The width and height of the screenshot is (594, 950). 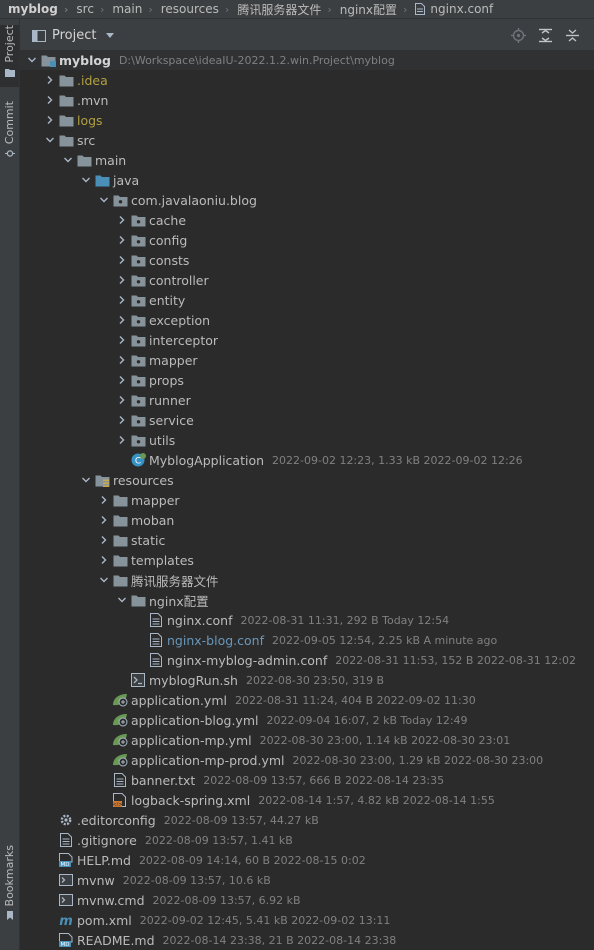 What do you see at coordinates (307, 320) in the screenshot?
I see `tree-row: exception` at bounding box center [307, 320].